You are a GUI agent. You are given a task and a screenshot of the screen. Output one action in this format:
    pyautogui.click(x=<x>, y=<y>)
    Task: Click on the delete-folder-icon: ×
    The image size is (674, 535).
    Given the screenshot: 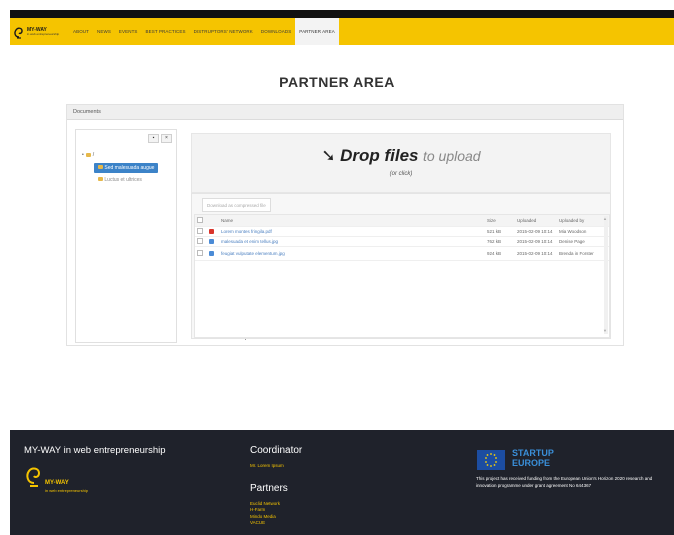 What is the action you would take?
    pyautogui.click(x=166, y=138)
    